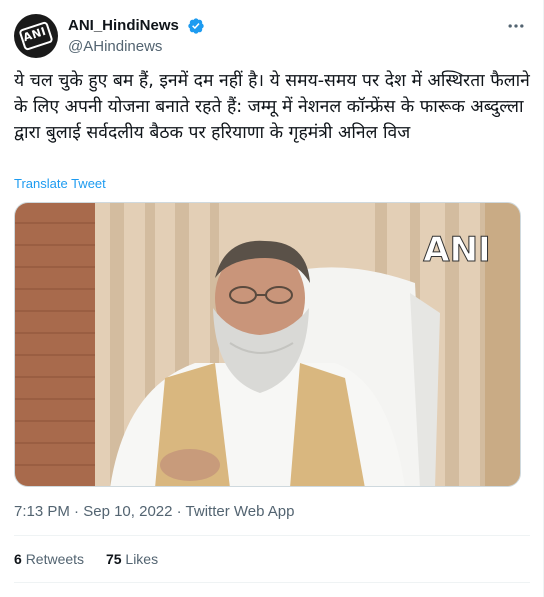 The height and width of the screenshot is (597, 544). Describe the element at coordinates (240, 511) in the screenshot. I see `tweet-source: Twitter Web App` at that location.